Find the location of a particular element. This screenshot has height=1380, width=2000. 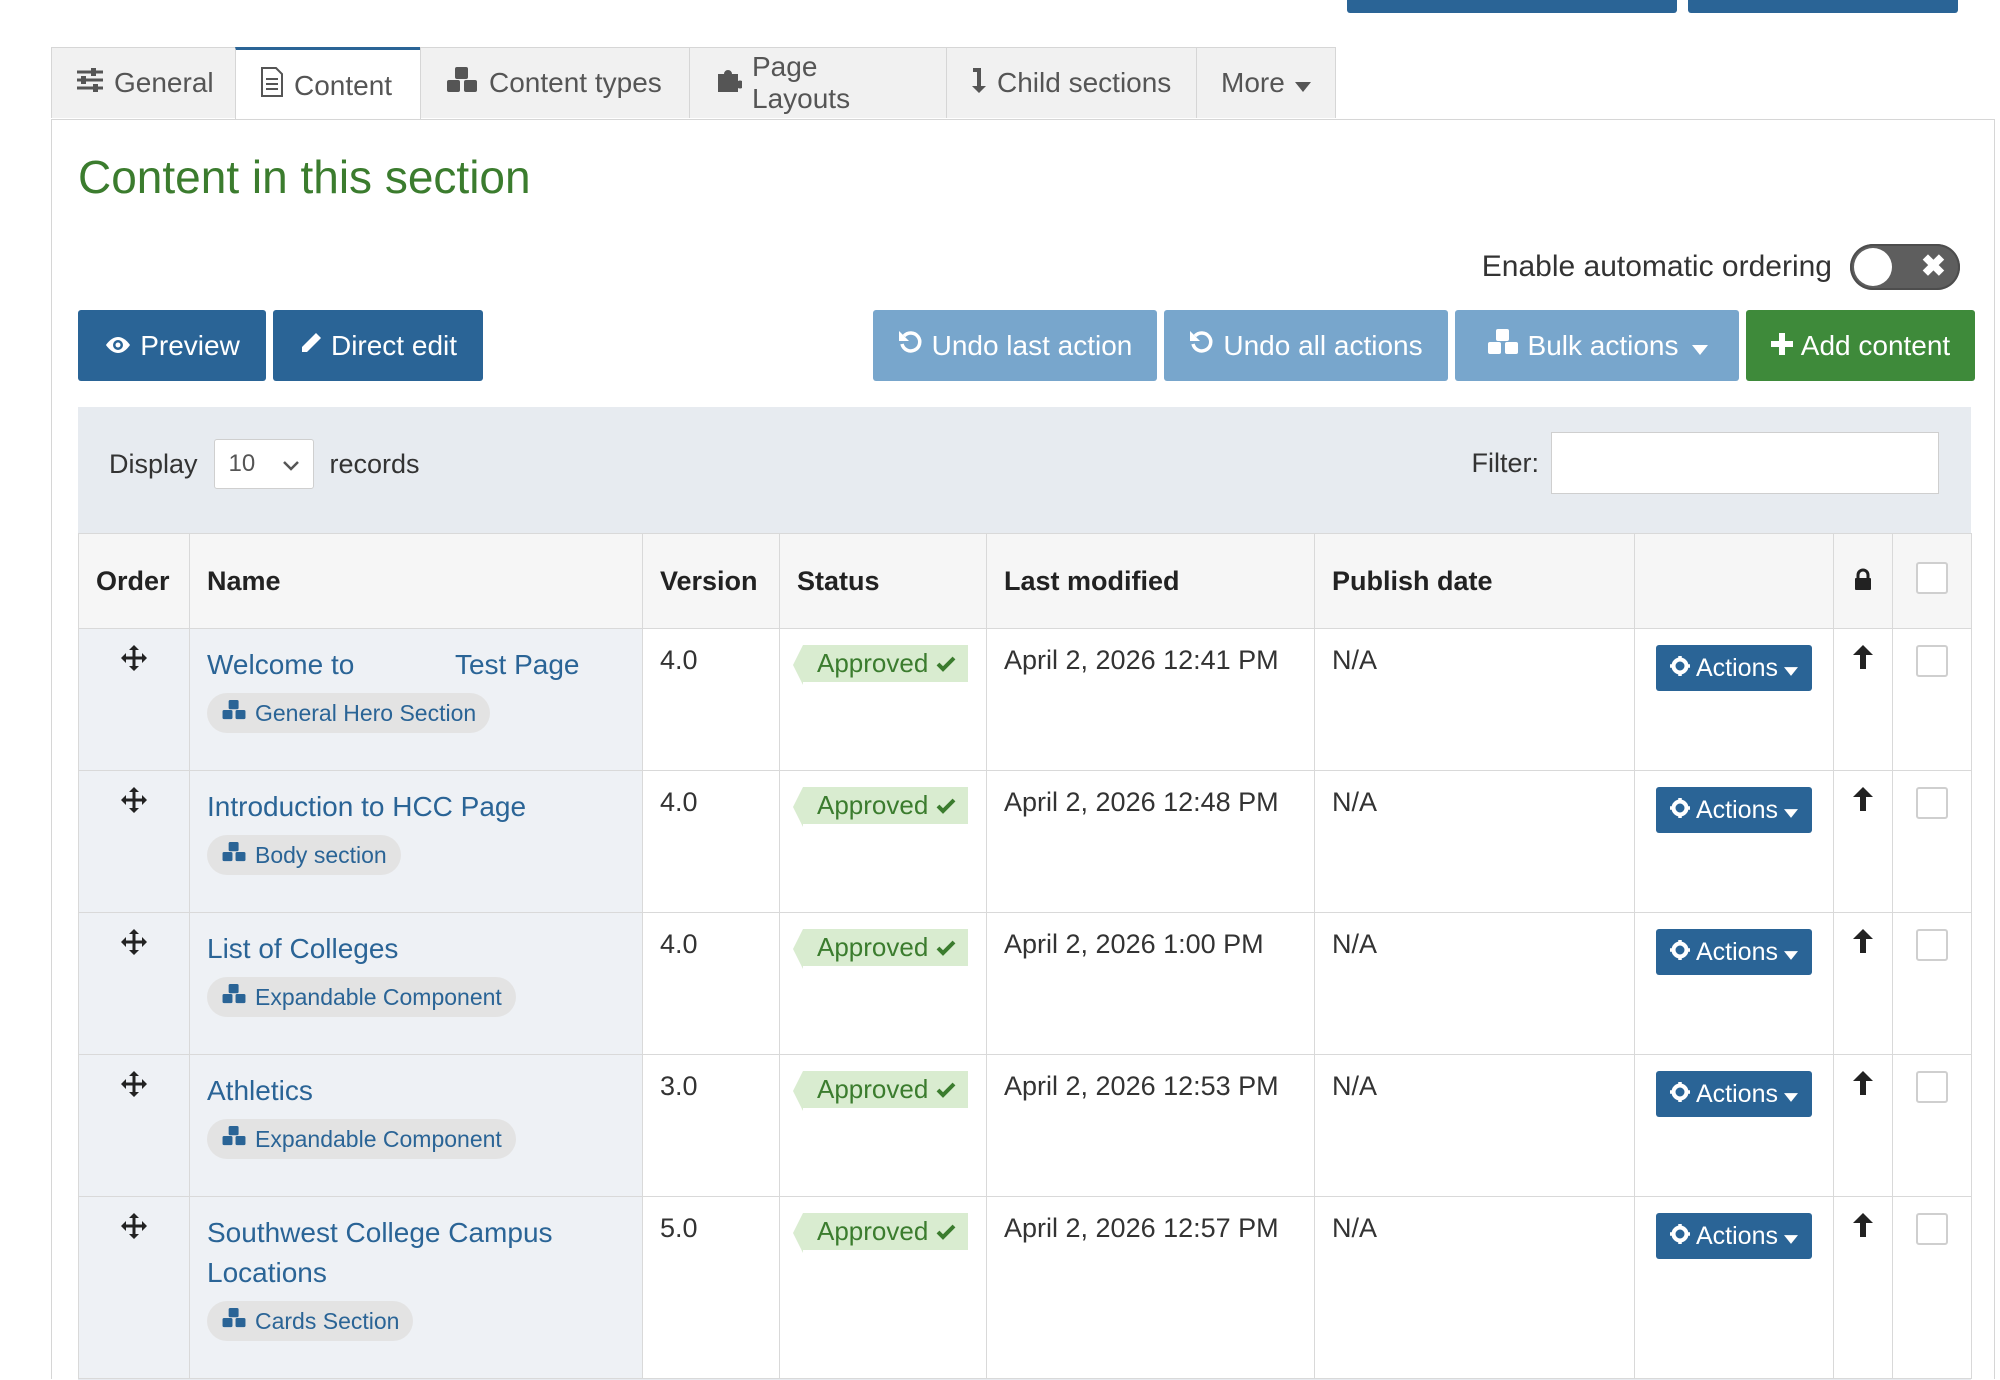

tab-general: General is located at coordinates (143, 82).